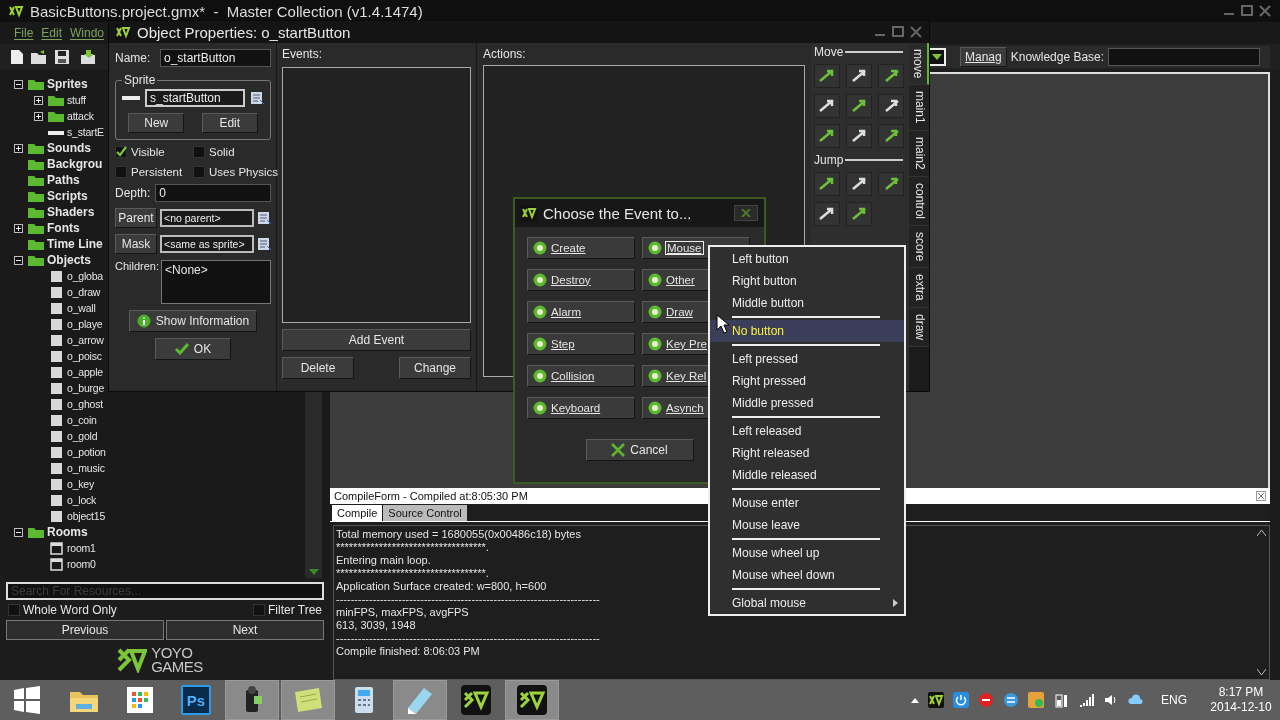  I want to click on tree-item: attack, so click(80, 116).